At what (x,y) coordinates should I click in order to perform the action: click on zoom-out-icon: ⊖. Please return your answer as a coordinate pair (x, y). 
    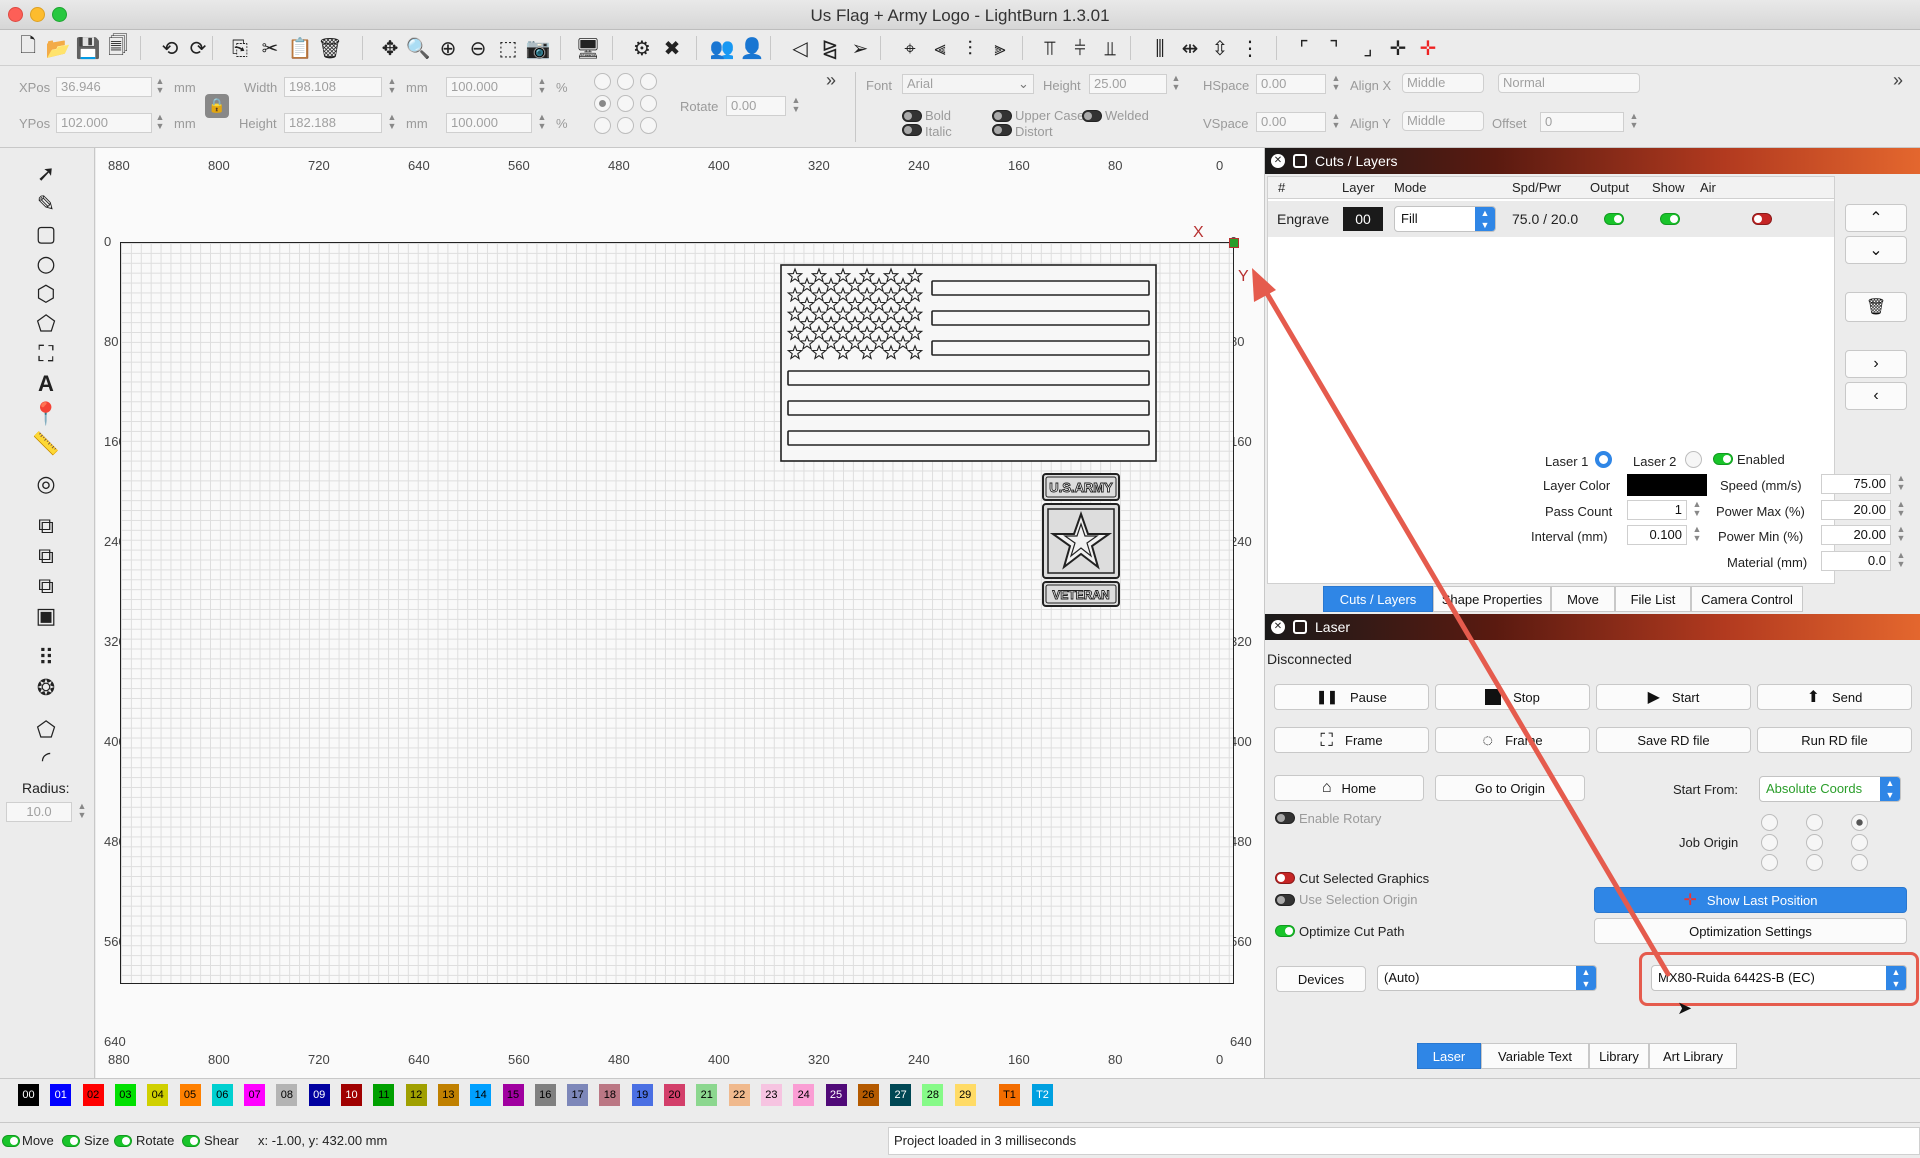
    Looking at the image, I should click on (478, 48).